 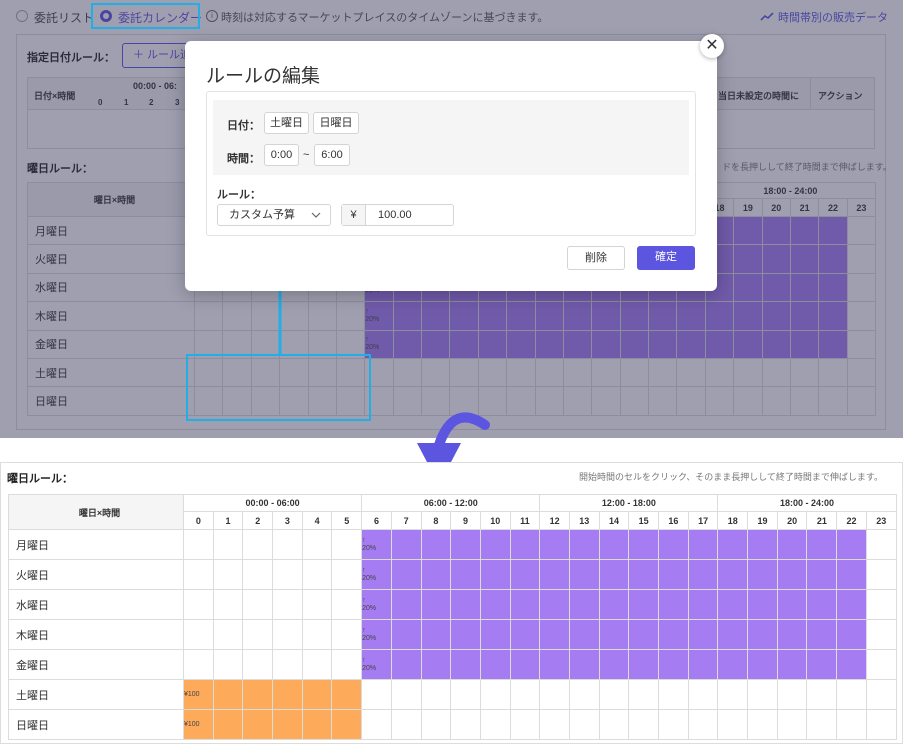 What do you see at coordinates (281, 155) in the screenshot?
I see `time-start-input: 0:00` at bounding box center [281, 155].